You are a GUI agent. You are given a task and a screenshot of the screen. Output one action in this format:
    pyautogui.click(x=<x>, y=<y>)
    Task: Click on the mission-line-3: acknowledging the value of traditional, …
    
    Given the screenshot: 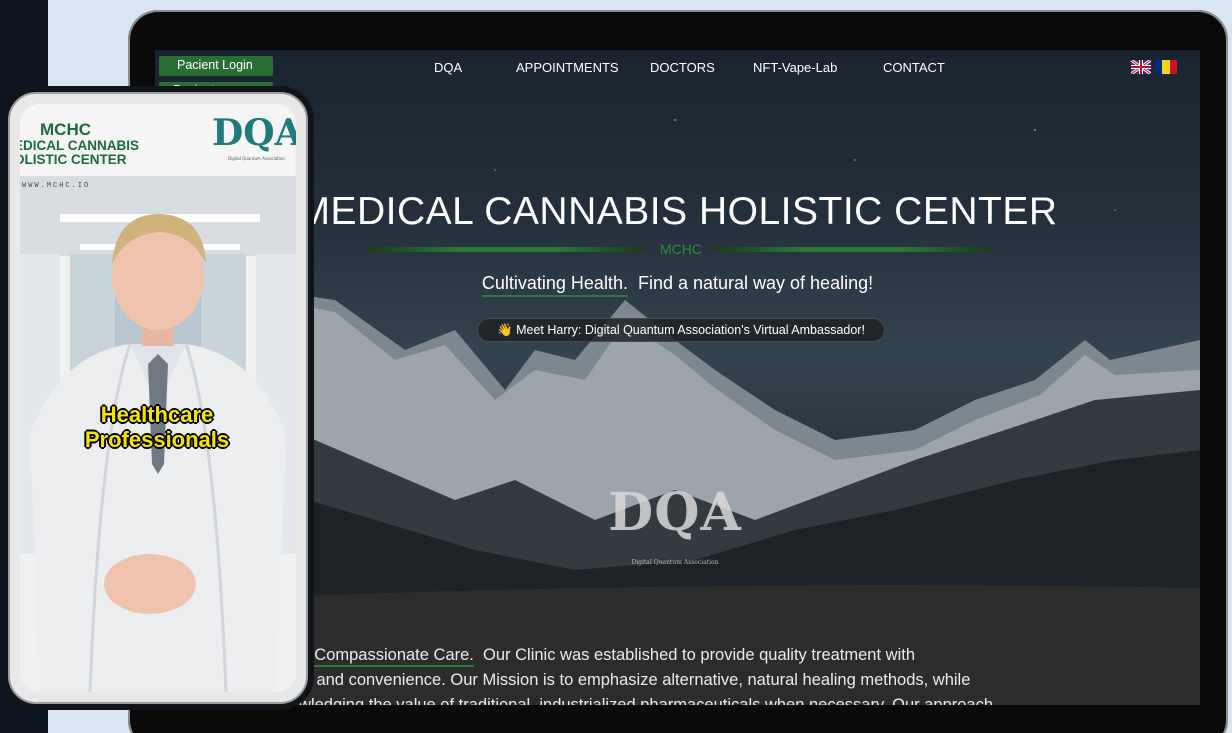 What is the action you would take?
    pyautogui.click(x=624, y=700)
    